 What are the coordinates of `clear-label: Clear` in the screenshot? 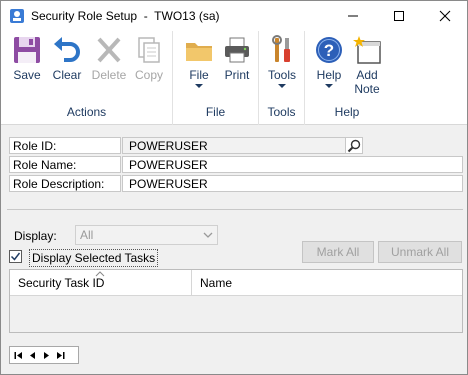 It's located at (67, 75).